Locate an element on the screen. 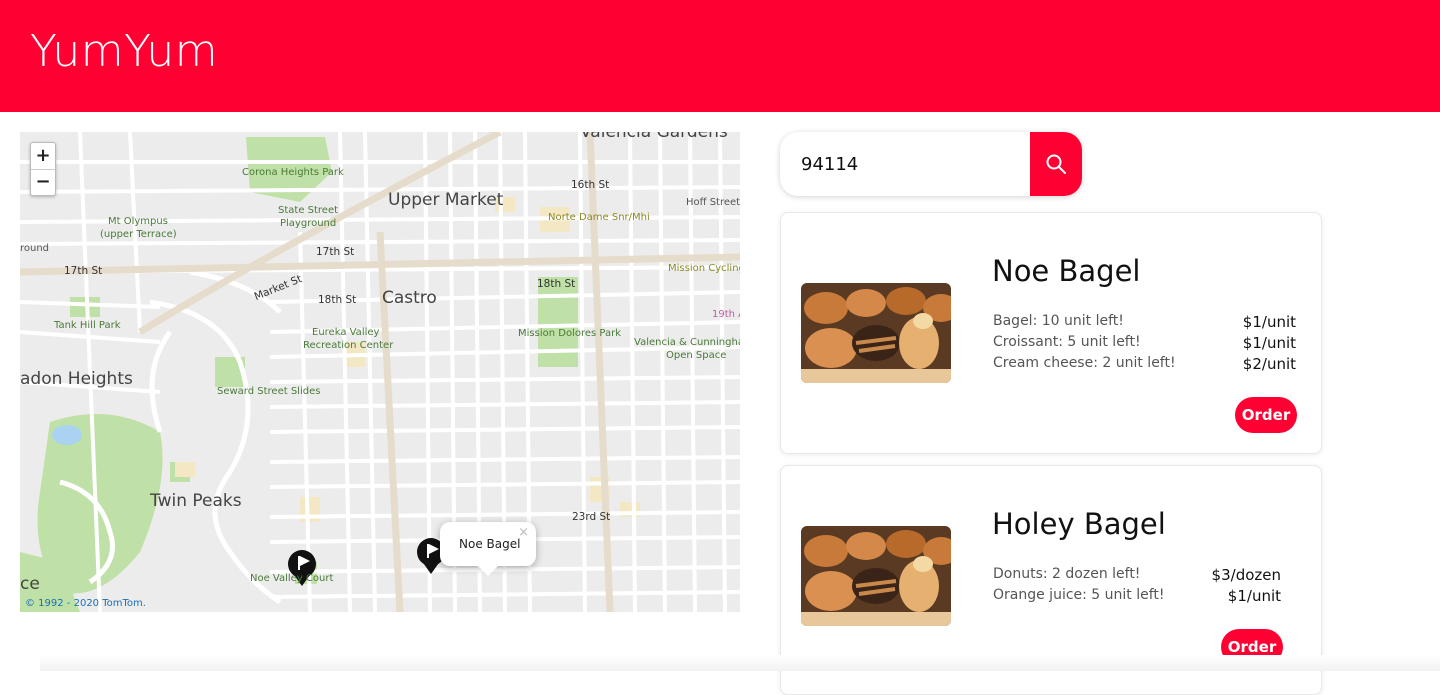 Image resolution: width=1440 pixels, height=695 pixels. brand-logo: YumYum is located at coordinates (124, 51).